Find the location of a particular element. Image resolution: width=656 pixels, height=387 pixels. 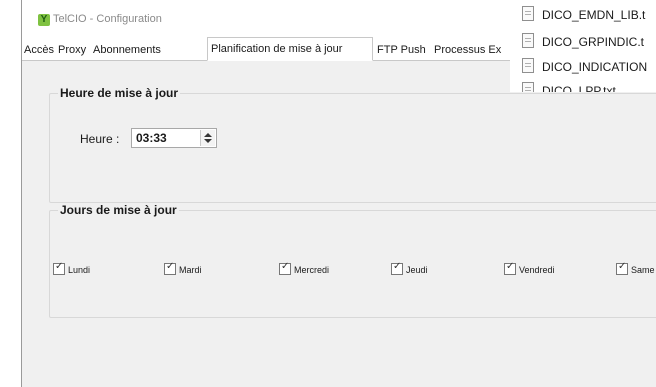

checkbox-vendredi: ✓ Vendredi is located at coordinates (529, 269).